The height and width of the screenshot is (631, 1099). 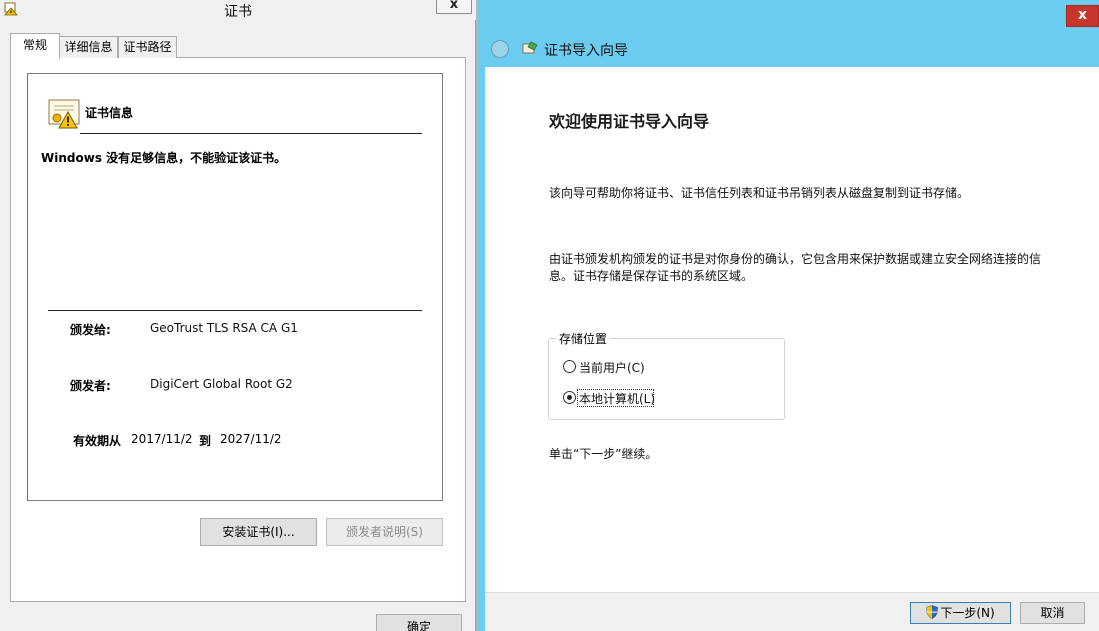 I want to click on wizard-description-line-2: 息。证书存储是保存证书的系统区域。, so click(x=651, y=276).